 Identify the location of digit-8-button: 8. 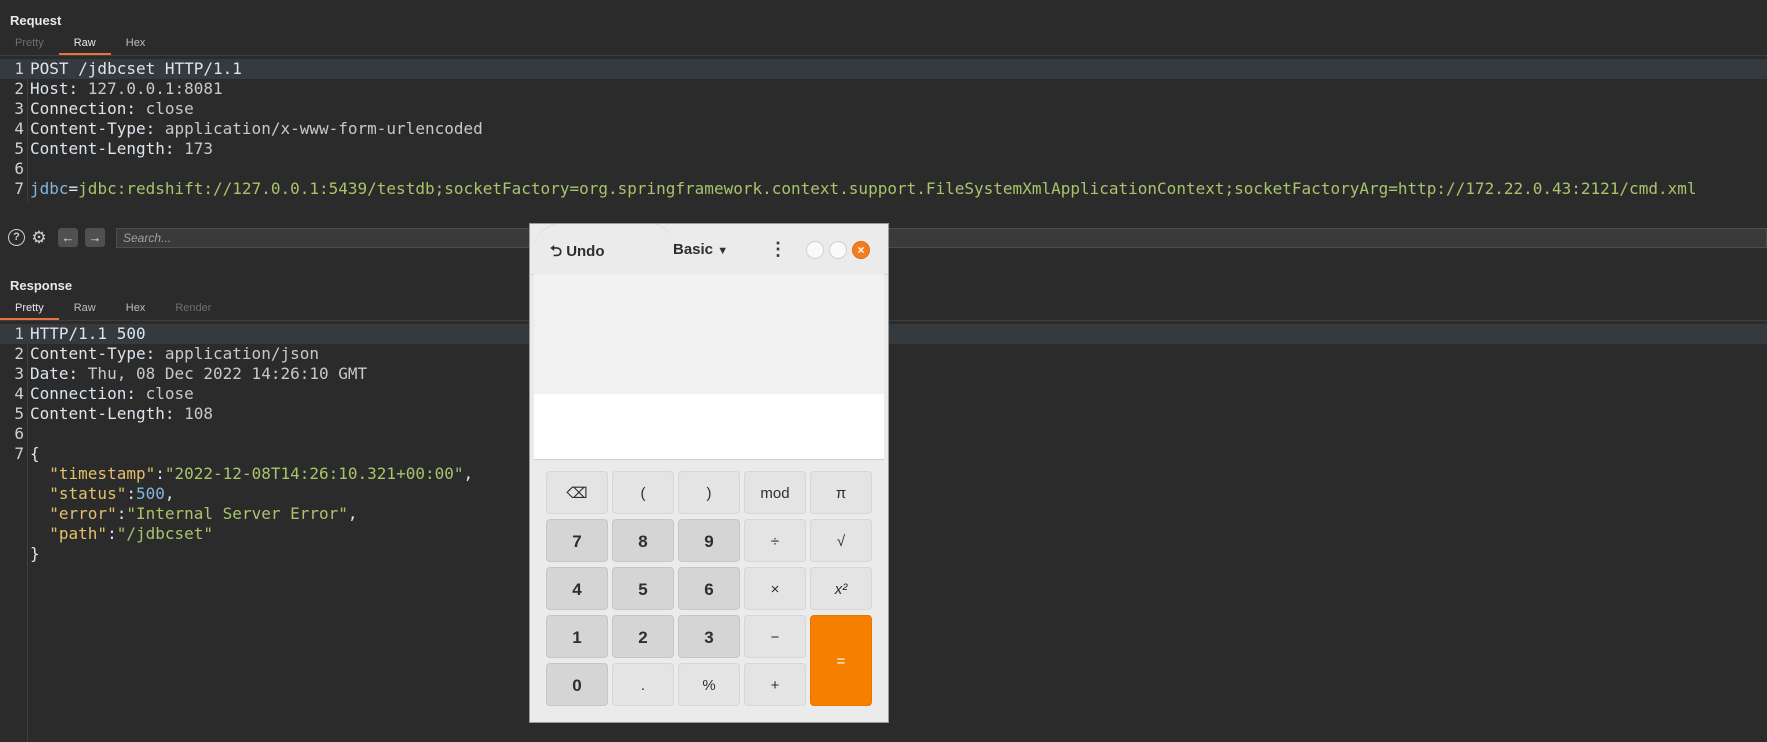
(643, 540).